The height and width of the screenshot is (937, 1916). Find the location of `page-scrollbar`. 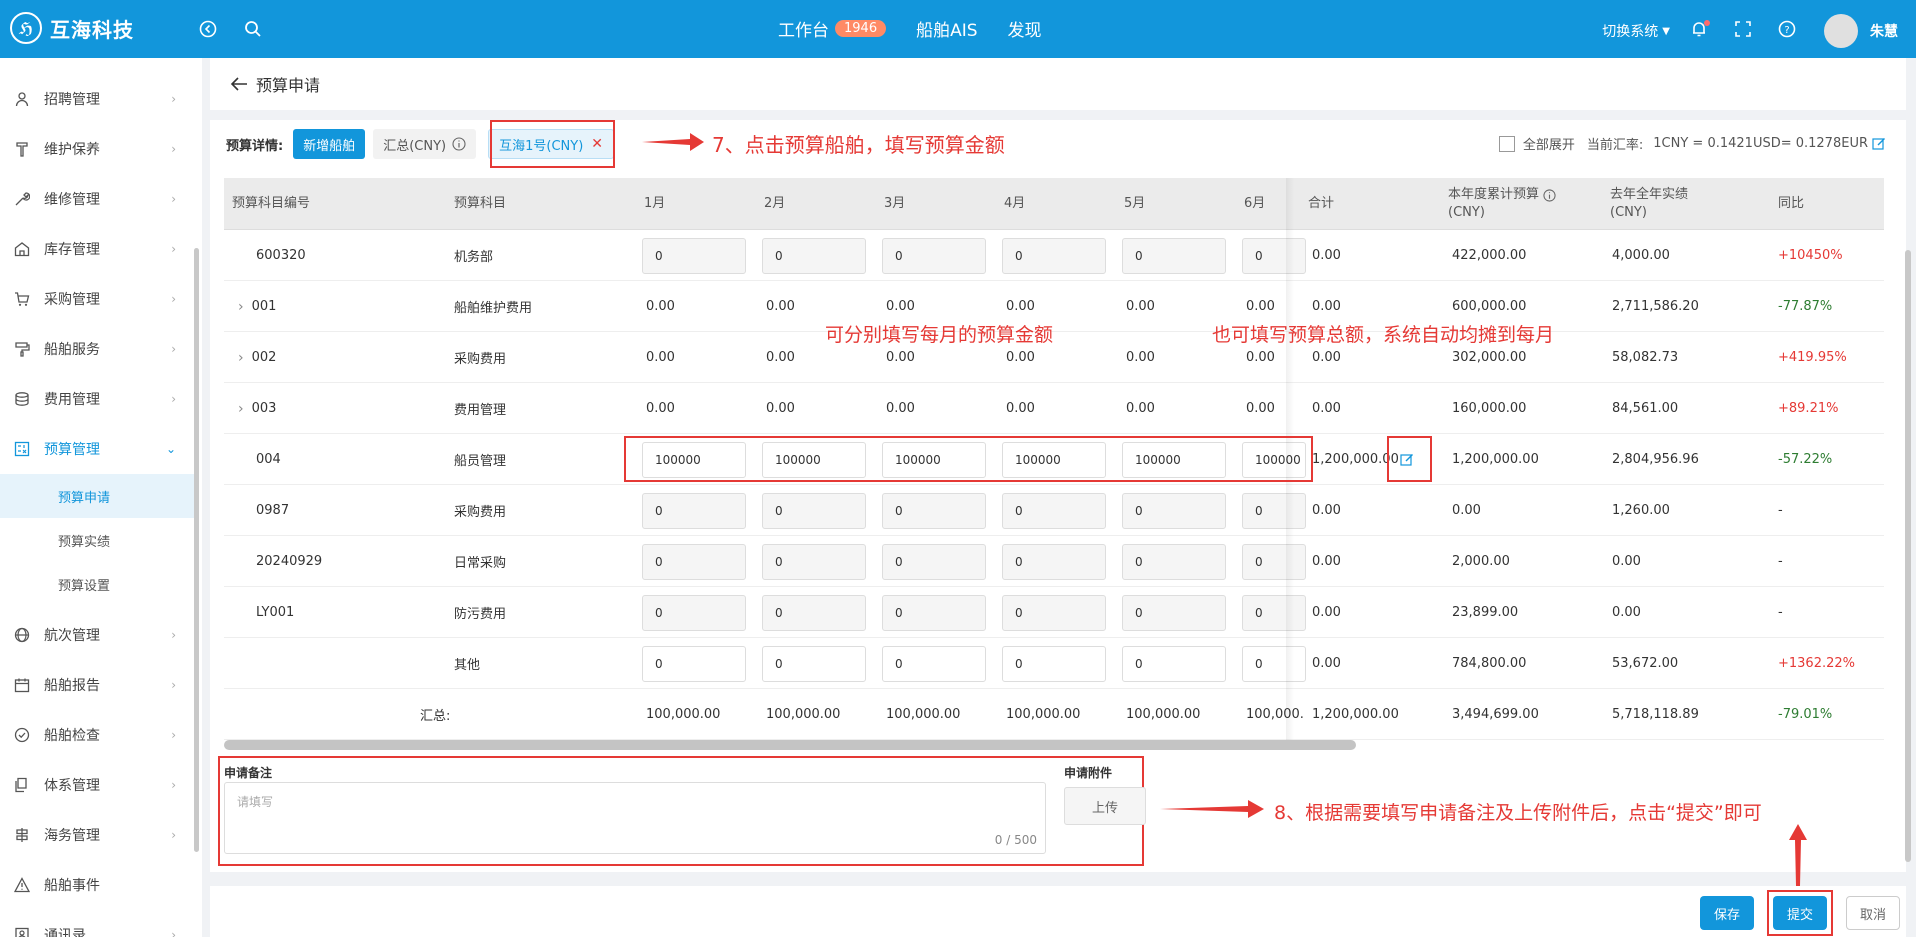

page-scrollbar is located at coordinates (1908, 556).